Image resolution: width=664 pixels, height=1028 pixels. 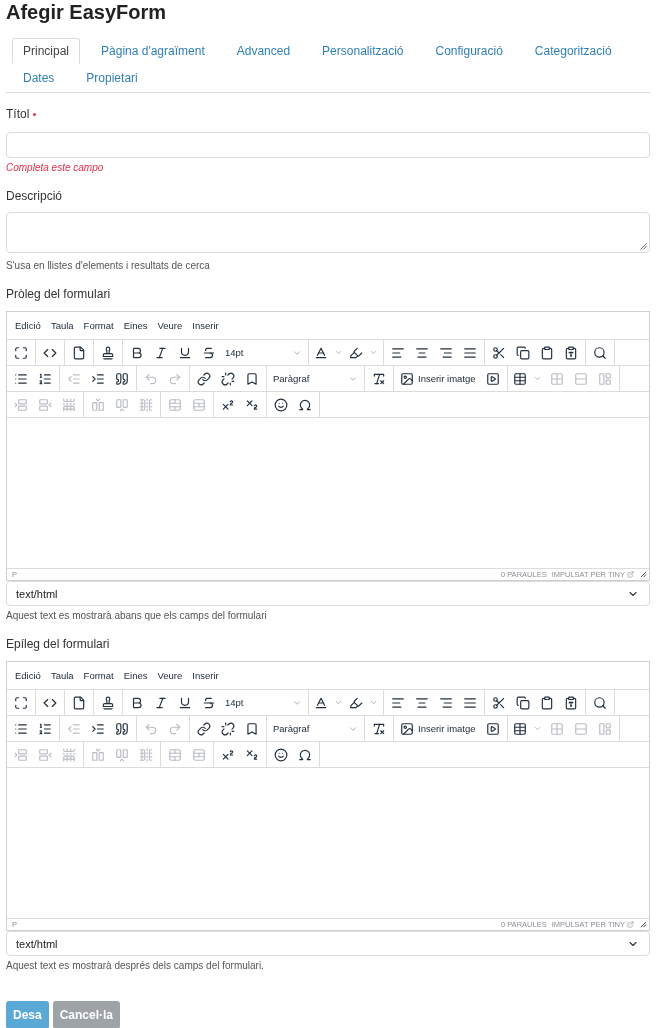 I want to click on image-icon, so click(x=407, y=378).